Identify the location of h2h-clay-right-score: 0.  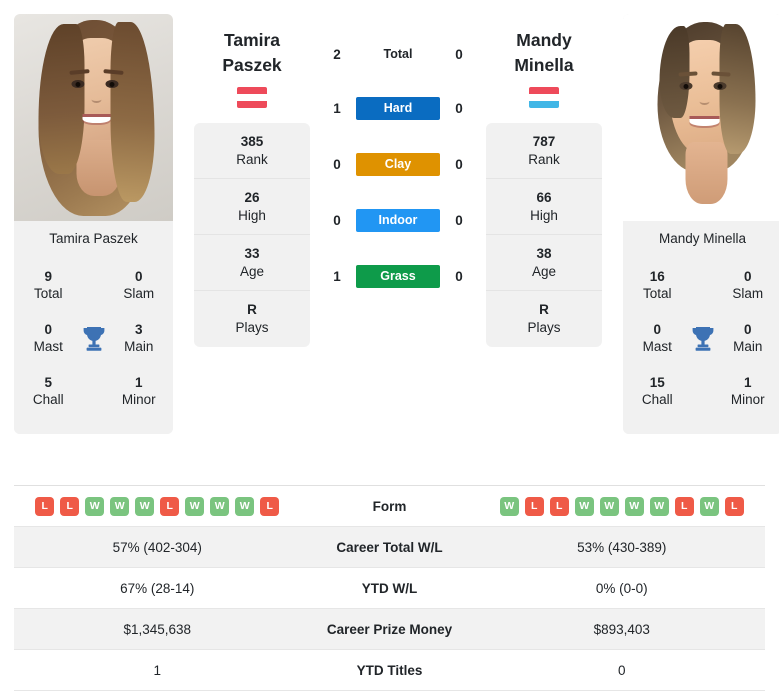
(459, 164).